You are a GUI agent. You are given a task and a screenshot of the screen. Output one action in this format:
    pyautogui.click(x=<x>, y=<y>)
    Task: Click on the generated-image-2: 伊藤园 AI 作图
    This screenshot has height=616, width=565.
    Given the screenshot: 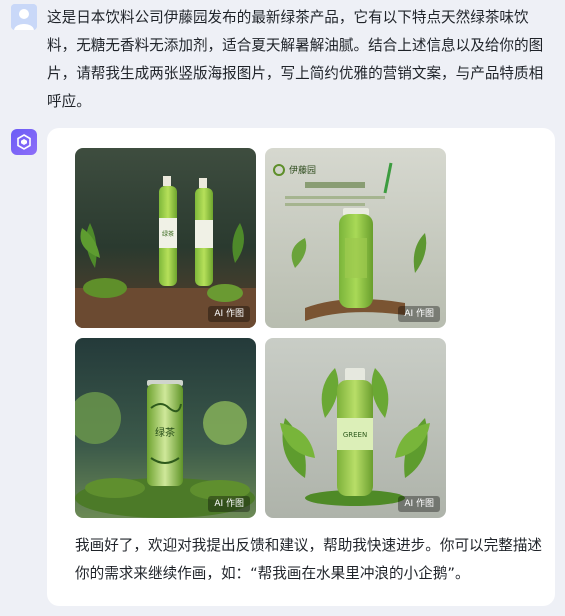 What is the action you would take?
    pyautogui.click(x=355, y=238)
    